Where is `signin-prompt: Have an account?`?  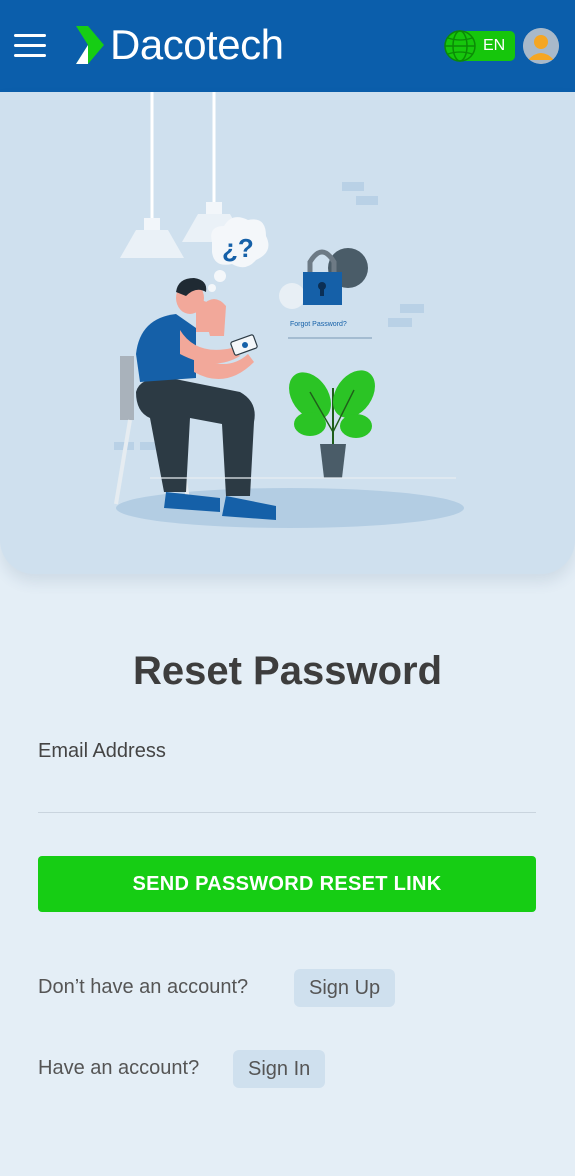
signin-prompt: Have an account? is located at coordinates (119, 1068).